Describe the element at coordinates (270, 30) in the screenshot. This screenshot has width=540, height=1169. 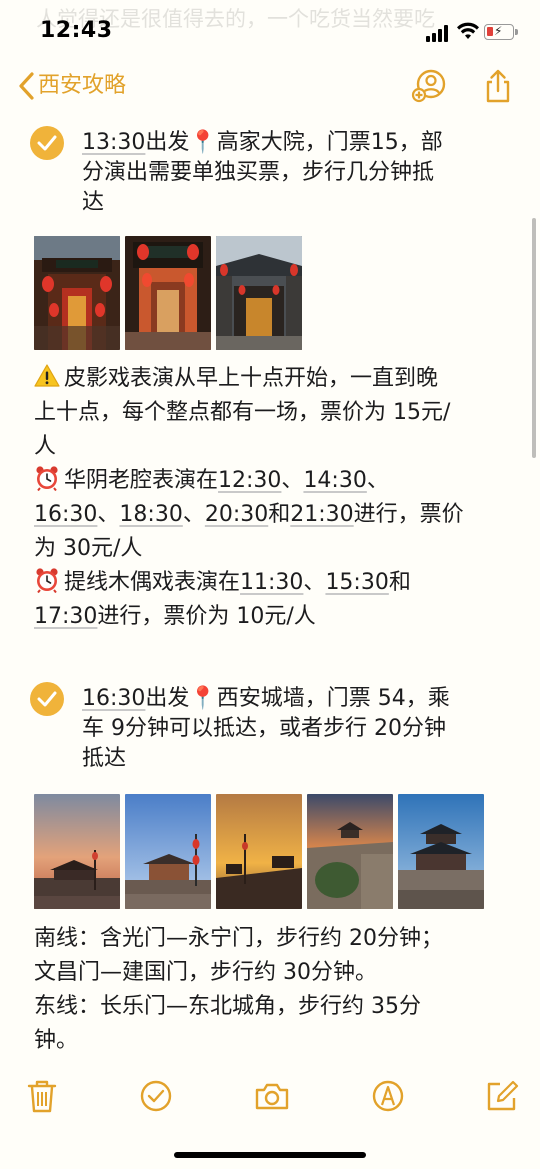
I see `status-bar: 12:43 ⚡` at that location.